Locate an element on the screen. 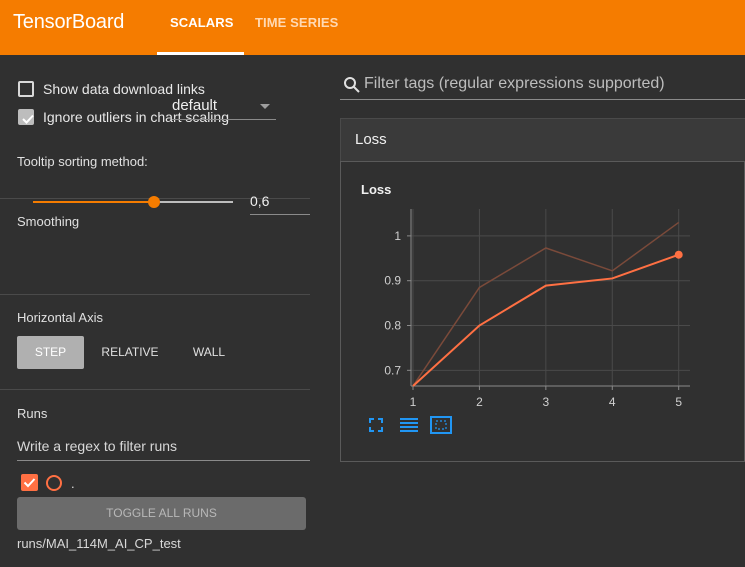 This screenshot has width=745, height=567. search-icon is located at coordinates (352, 85).